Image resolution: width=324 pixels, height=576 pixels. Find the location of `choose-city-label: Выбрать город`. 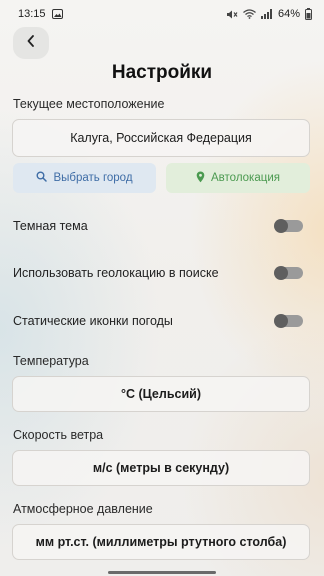

choose-city-label: Выбрать город is located at coordinates (93, 178).